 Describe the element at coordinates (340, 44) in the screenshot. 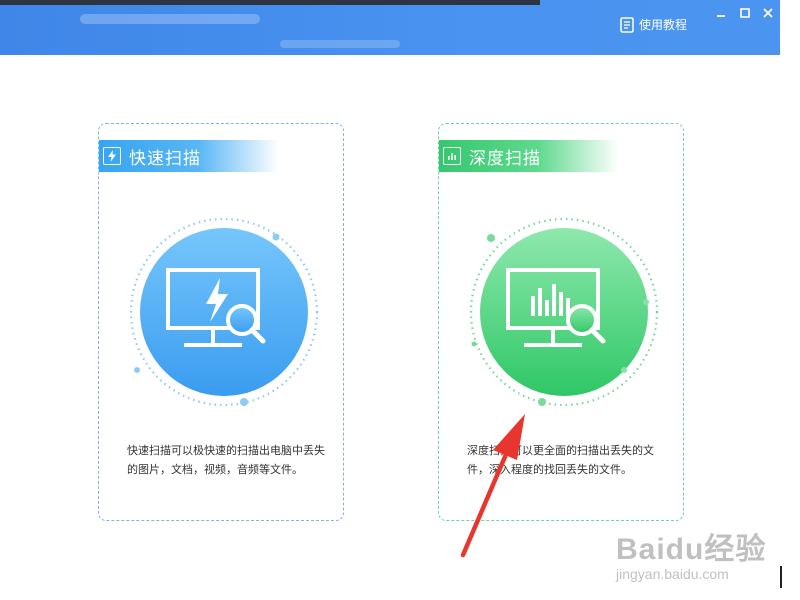

I see `blurred-subtitle` at that location.